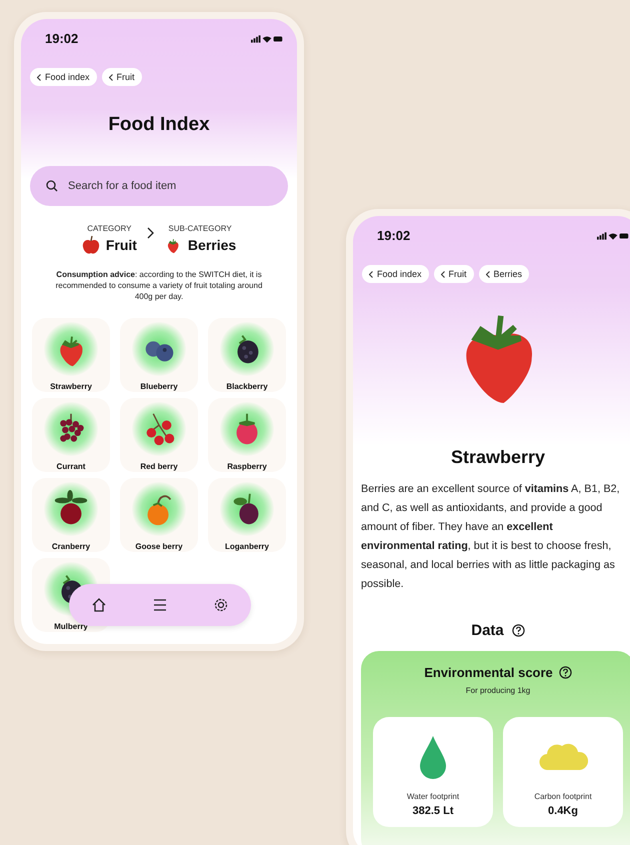  What do you see at coordinates (491, 537) in the screenshot?
I see `food-description: Berries are an excellent source of vitamins A, B1, B2, and C, as well as antioxidants, and provide a good amount of fiber. They have an excellent environmental rating, but it is best to choose fresh, seasonal, and local berries with as little packaging as possible.` at bounding box center [491, 537].